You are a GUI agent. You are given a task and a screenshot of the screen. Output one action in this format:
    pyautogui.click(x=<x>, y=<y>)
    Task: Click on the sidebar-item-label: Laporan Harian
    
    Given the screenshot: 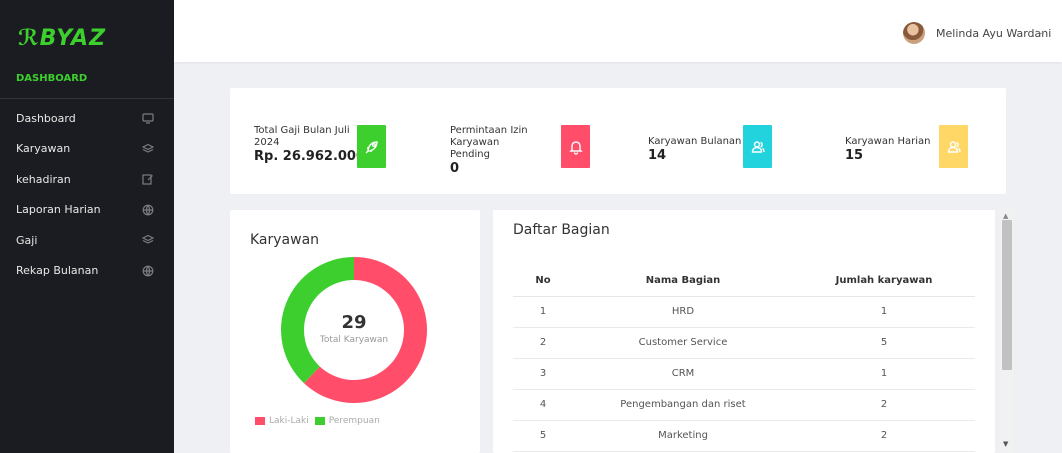 What is the action you would take?
    pyautogui.click(x=58, y=210)
    